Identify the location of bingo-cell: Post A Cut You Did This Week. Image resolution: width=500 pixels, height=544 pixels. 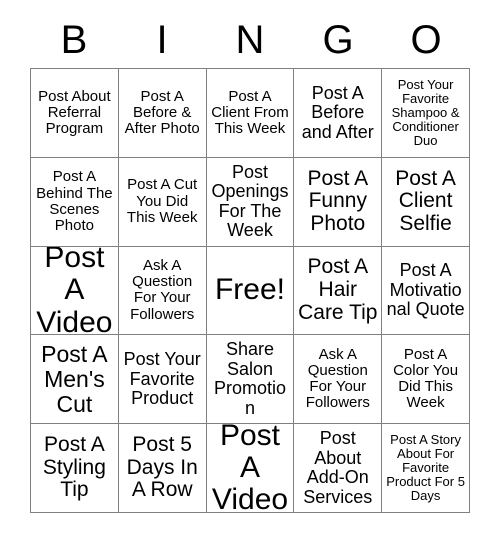
(162, 202).